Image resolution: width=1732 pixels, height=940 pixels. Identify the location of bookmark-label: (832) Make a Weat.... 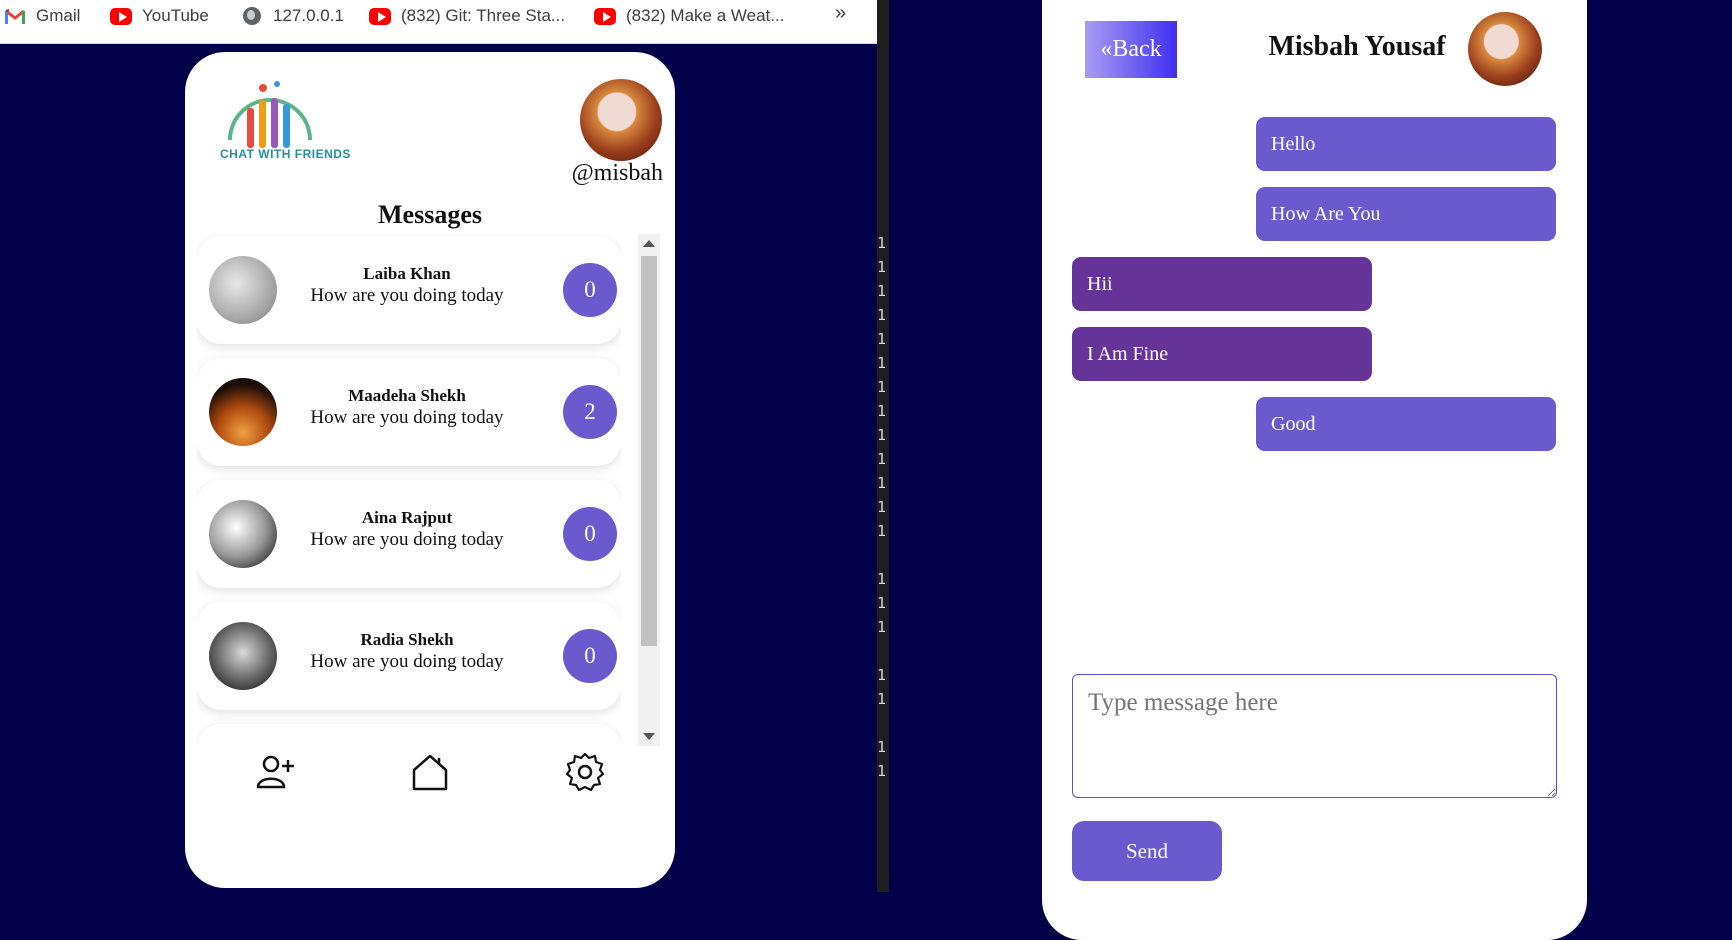
(705, 15).